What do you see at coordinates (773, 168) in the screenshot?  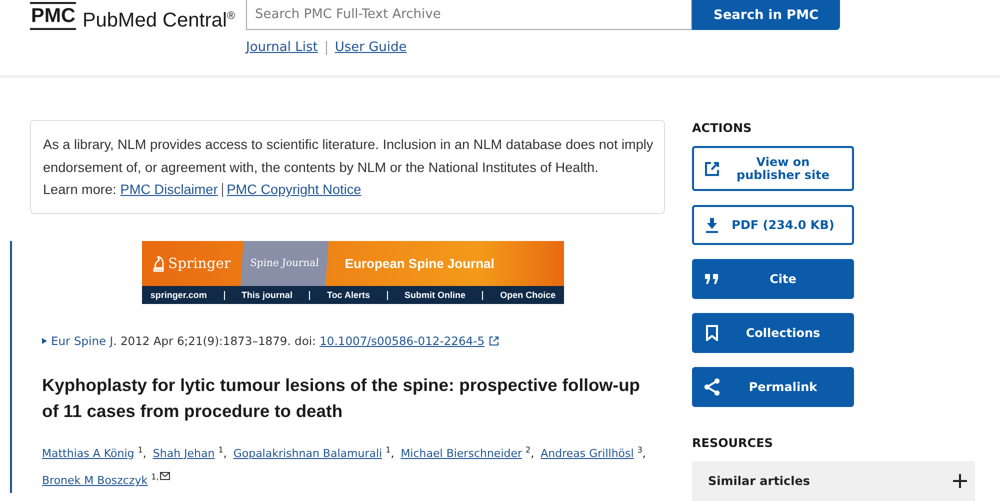 I see `action-button: View on publisher site` at bounding box center [773, 168].